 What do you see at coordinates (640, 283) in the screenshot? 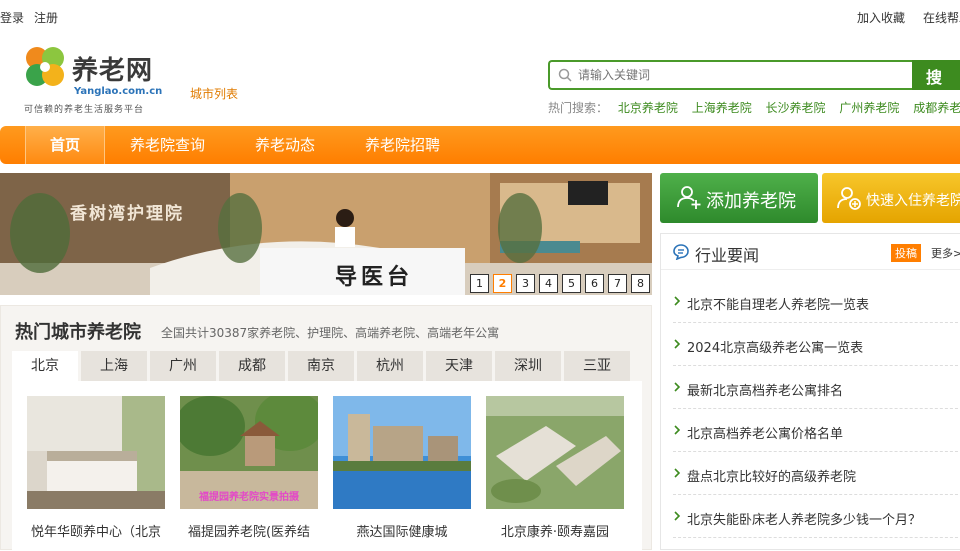
I see `banner-page-button: 8` at bounding box center [640, 283].